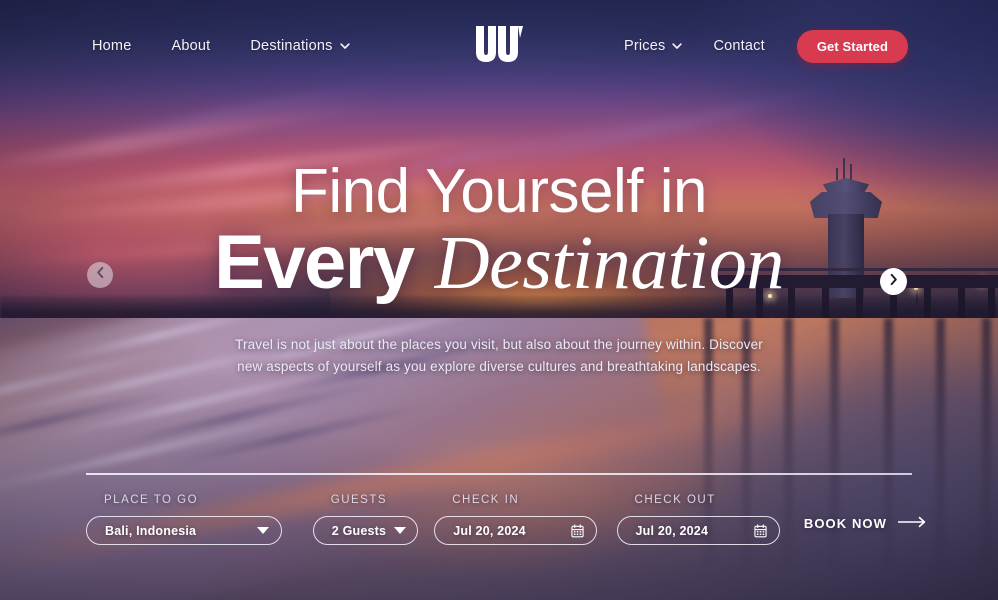 Image resolution: width=998 pixels, height=600 pixels. What do you see at coordinates (866, 512) in the screenshot?
I see `field-submit: BOOK NOW` at bounding box center [866, 512].